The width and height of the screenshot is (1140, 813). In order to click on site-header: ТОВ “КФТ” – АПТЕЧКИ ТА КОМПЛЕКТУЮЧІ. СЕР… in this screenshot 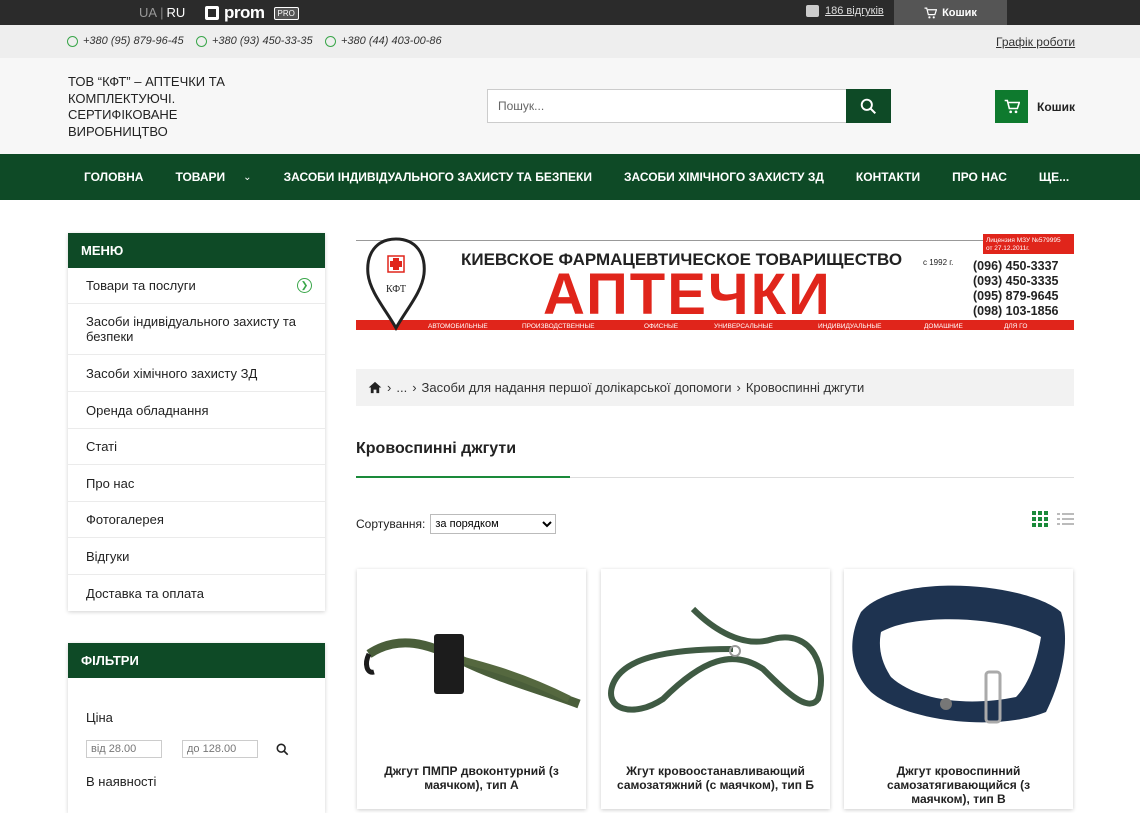, I will do `click(570, 106)`.